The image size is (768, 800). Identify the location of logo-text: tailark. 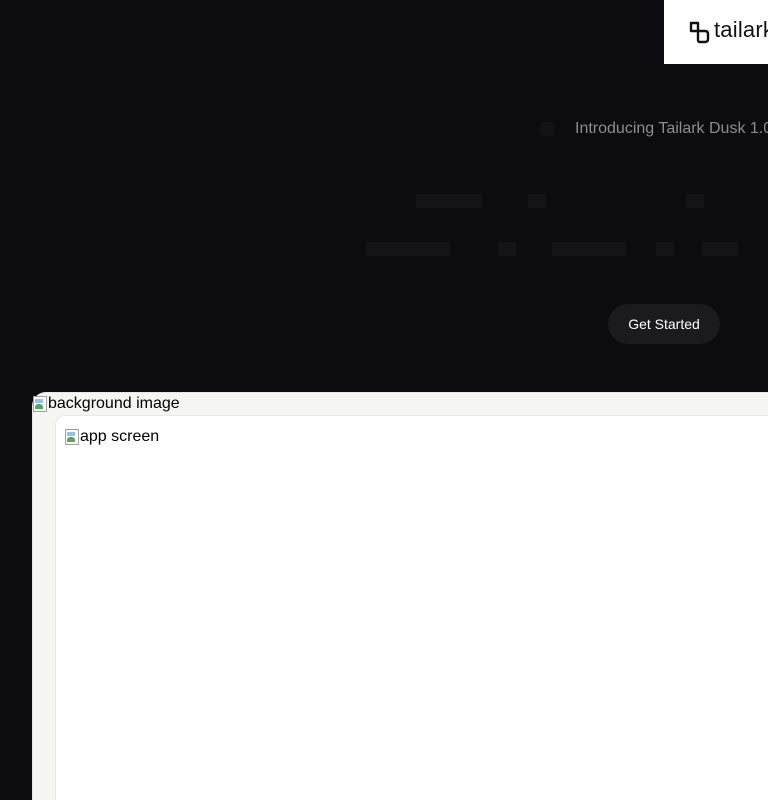
(741, 29).